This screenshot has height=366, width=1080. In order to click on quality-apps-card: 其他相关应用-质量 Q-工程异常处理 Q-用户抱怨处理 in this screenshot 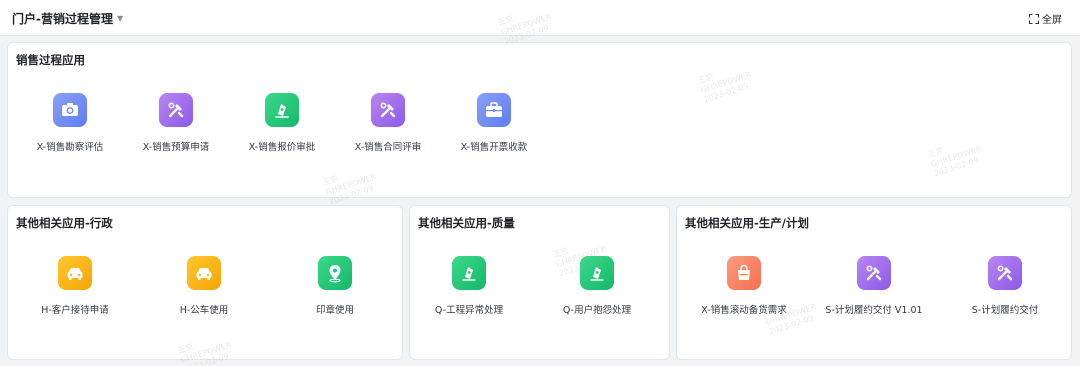, I will do `click(539, 282)`.